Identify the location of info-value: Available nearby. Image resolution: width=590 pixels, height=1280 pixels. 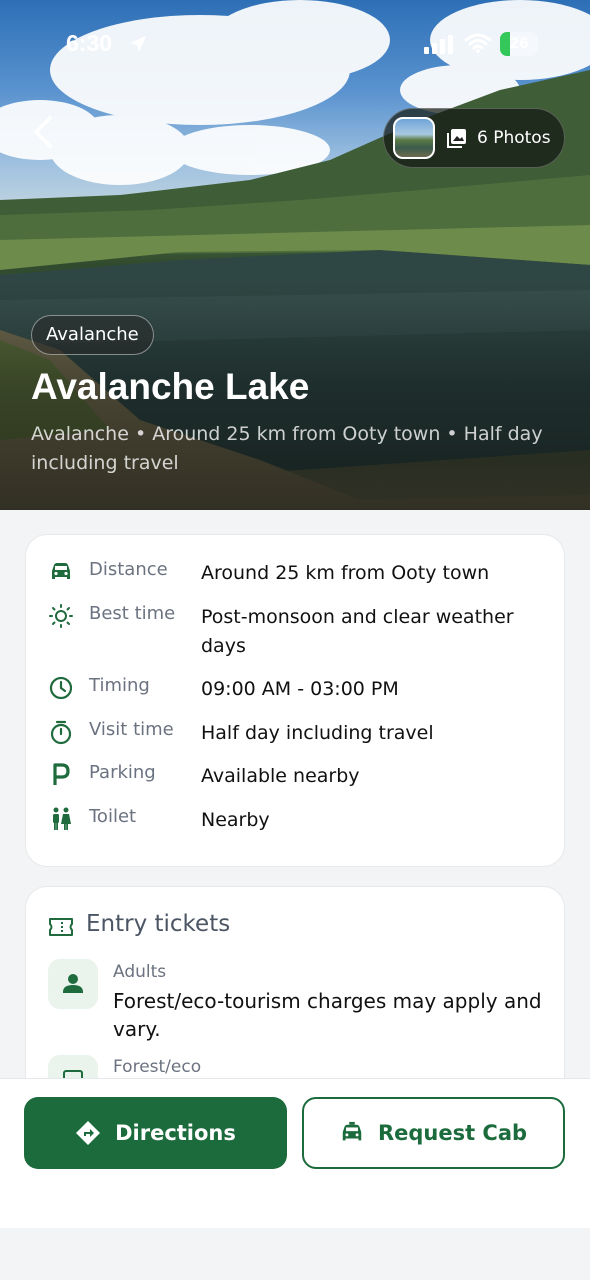
(280, 776).